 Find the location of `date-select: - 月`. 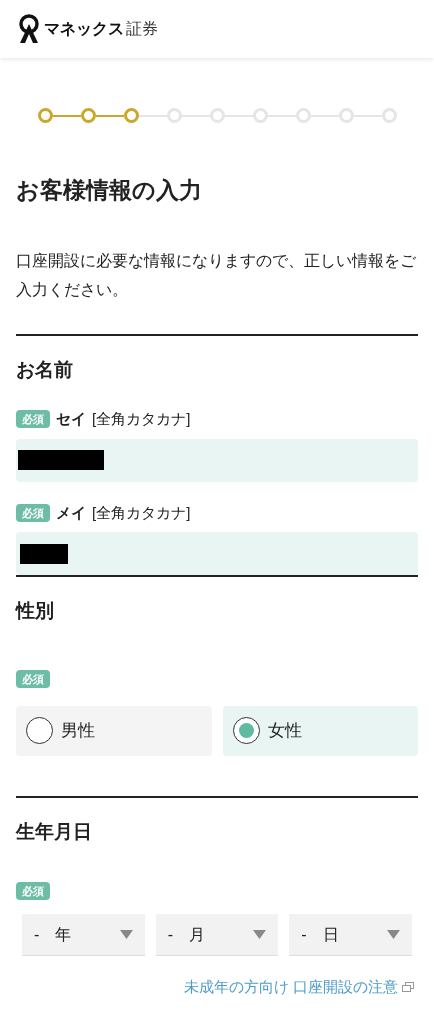

date-select: - 月 is located at coordinates (217, 935).